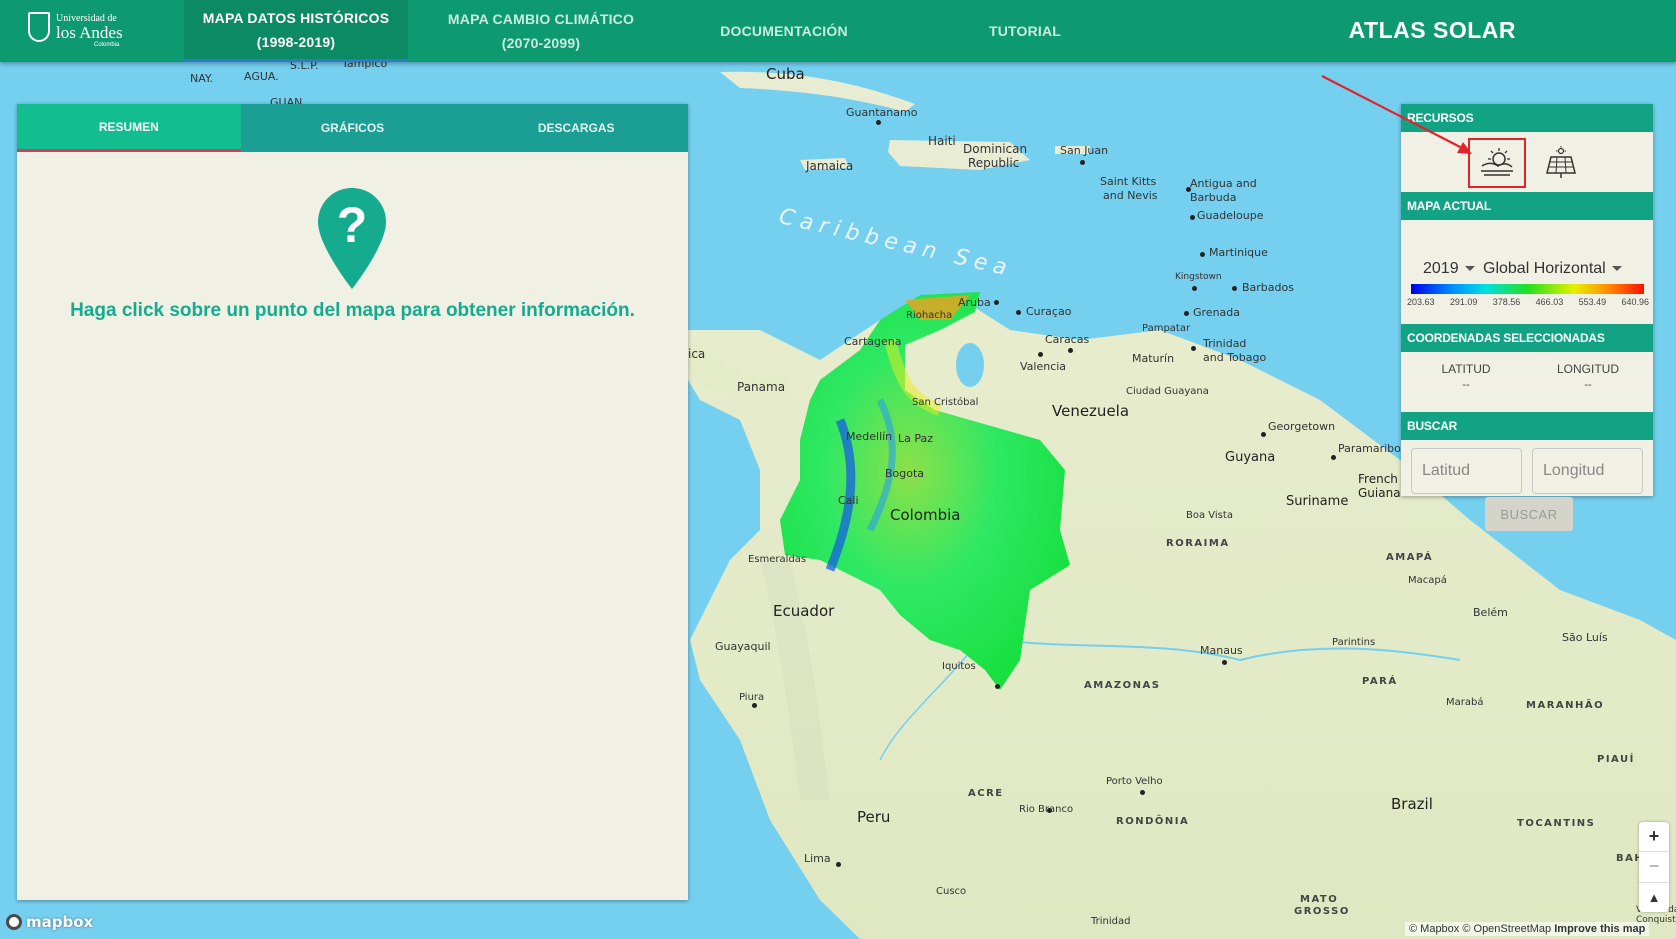 Image resolution: width=1676 pixels, height=939 pixels. I want to click on question-mark-pin-icon: ?, so click(352, 238).